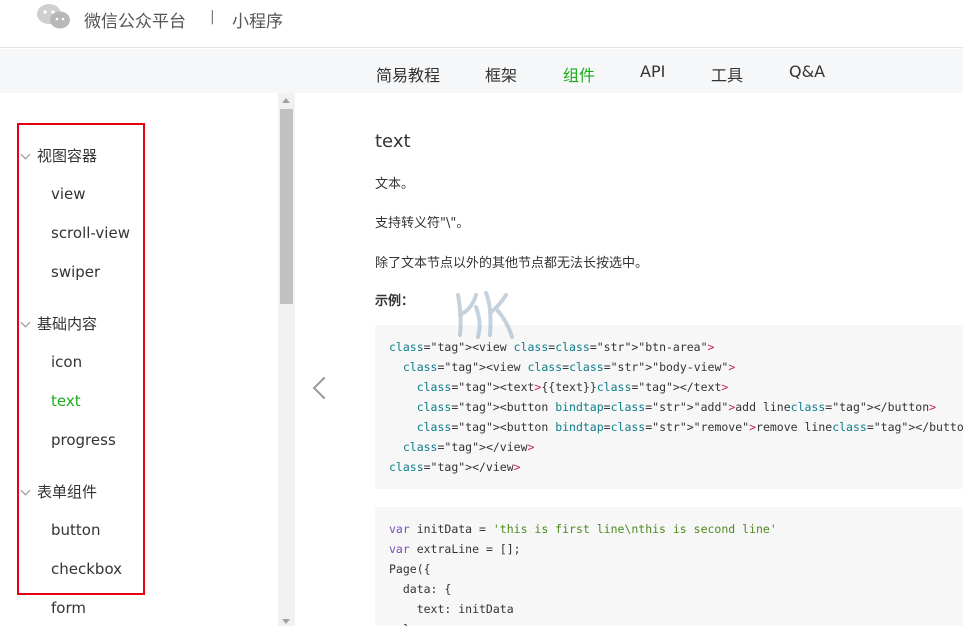  Describe the element at coordinates (90, 233) in the screenshot. I see `sidebar-item-scroll-view: scroll-view` at that location.